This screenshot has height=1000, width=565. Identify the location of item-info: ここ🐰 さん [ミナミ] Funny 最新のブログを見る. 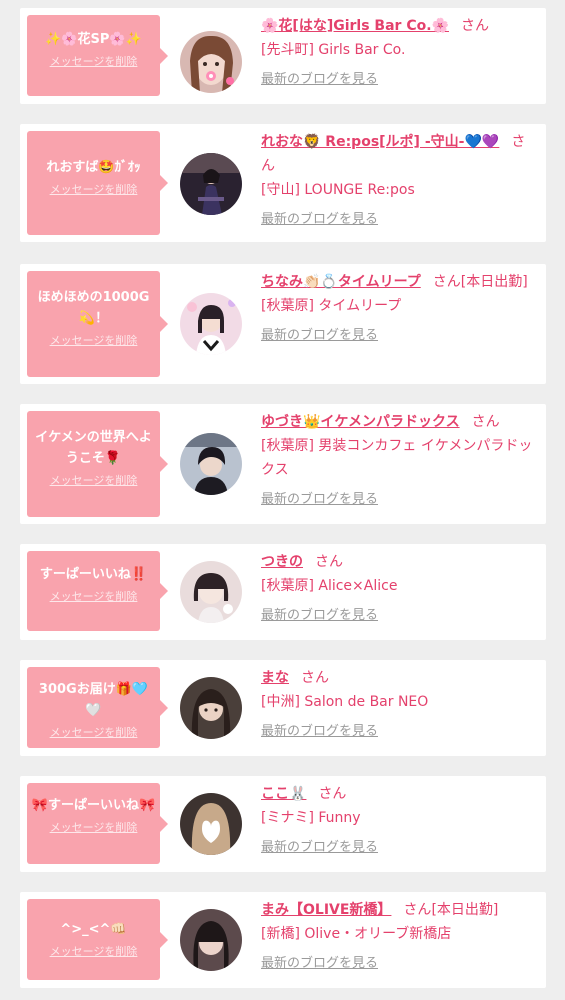
(399, 818).